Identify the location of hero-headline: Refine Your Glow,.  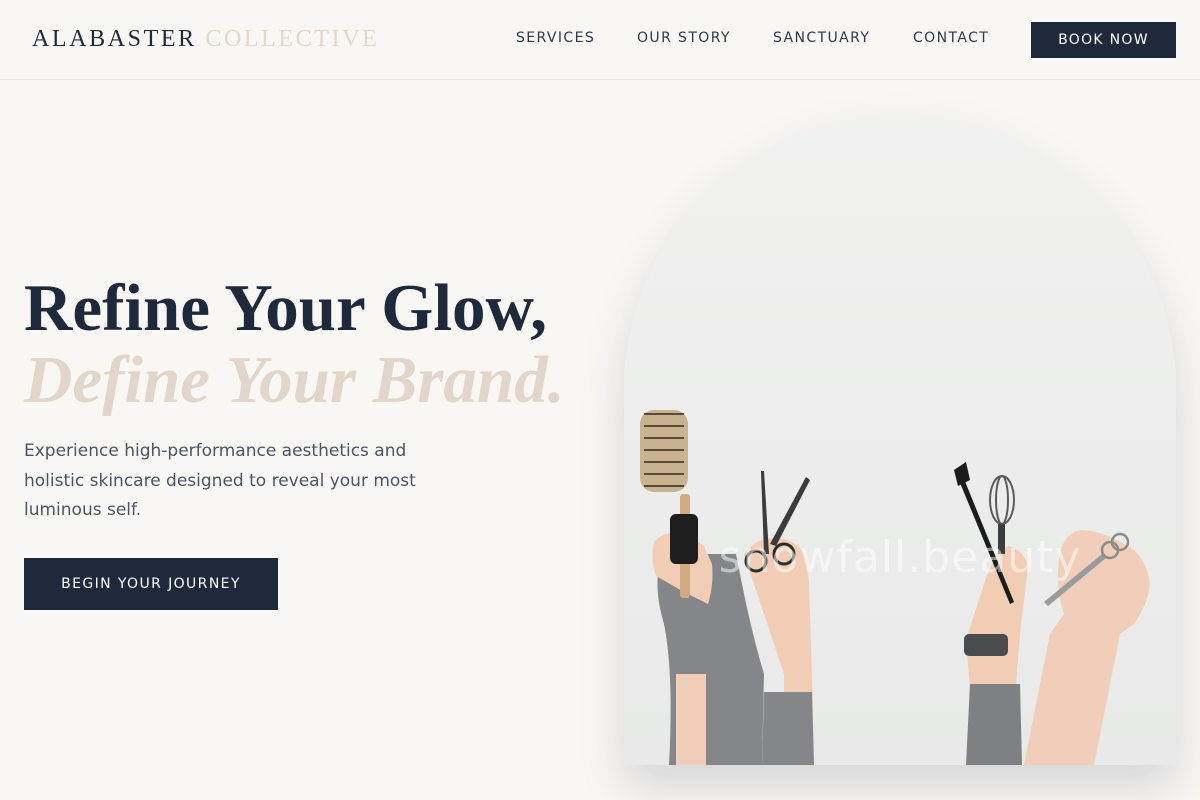
(285, 308).